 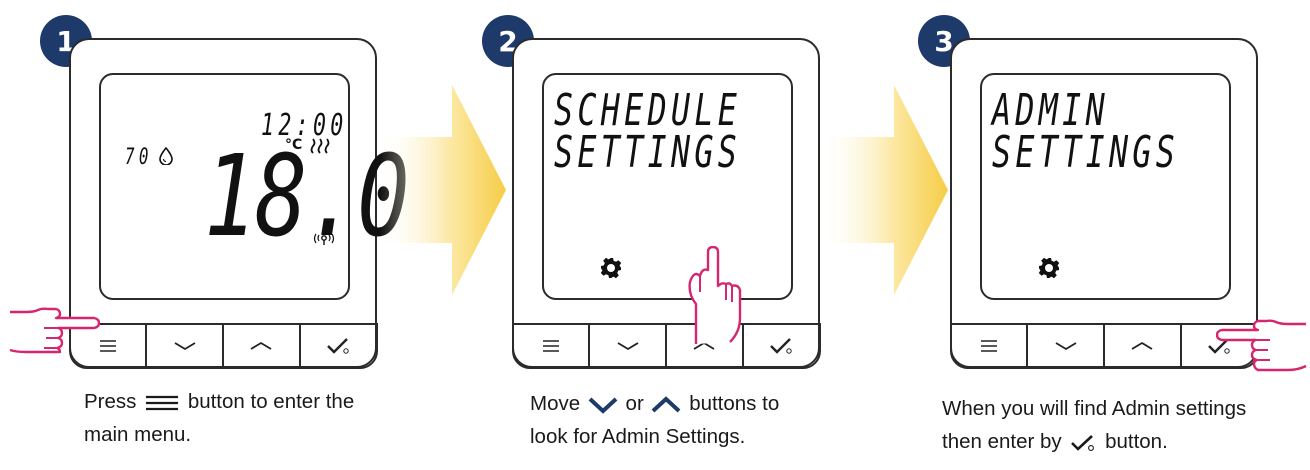 I want to click on lcd-screen: SCHEDULE SETTINGS, so click(x=667, y=186).